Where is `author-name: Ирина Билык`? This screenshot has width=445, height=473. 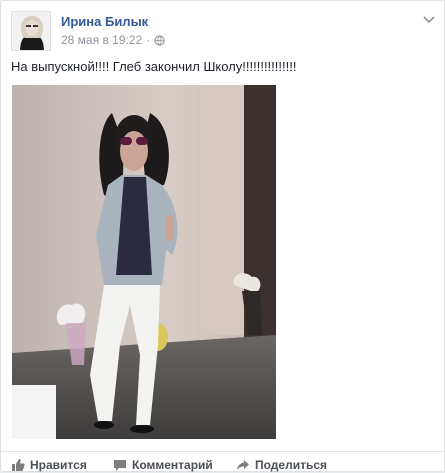
author-name: Ирина Билык is located at coordinates (104, 21).